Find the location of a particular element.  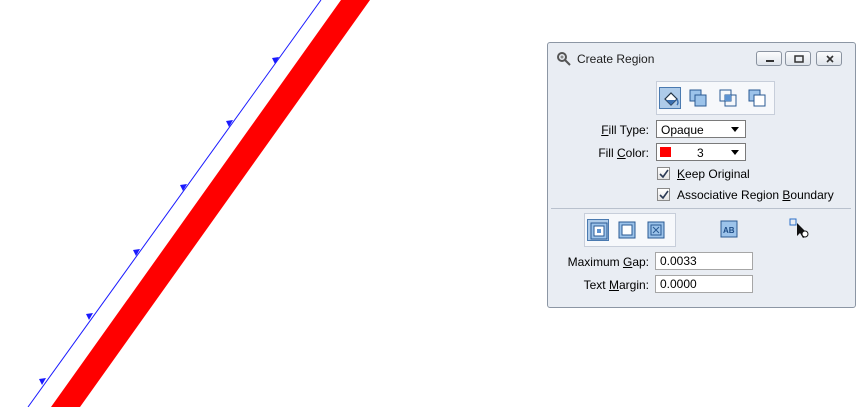

maximum-gap-input: 0.0033 is located at coordinates (704, 261).